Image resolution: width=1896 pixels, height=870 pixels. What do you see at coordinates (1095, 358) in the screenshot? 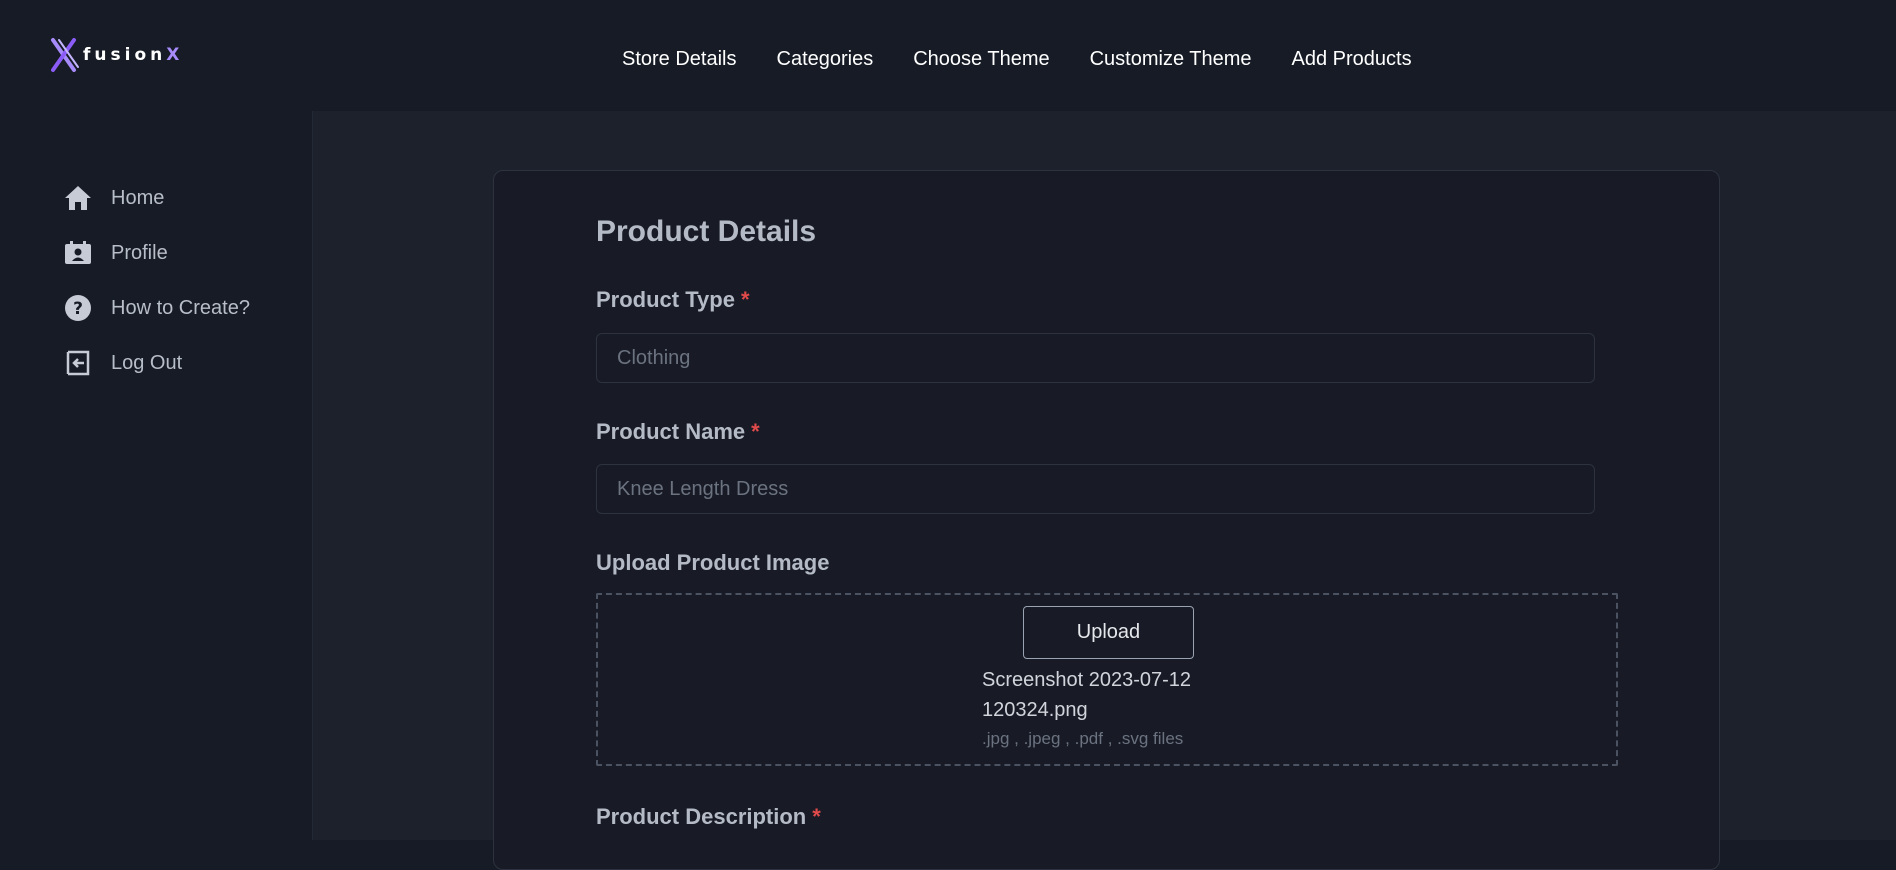
I see `product-type-input: Clothing` at bounding box center [1095, 358].